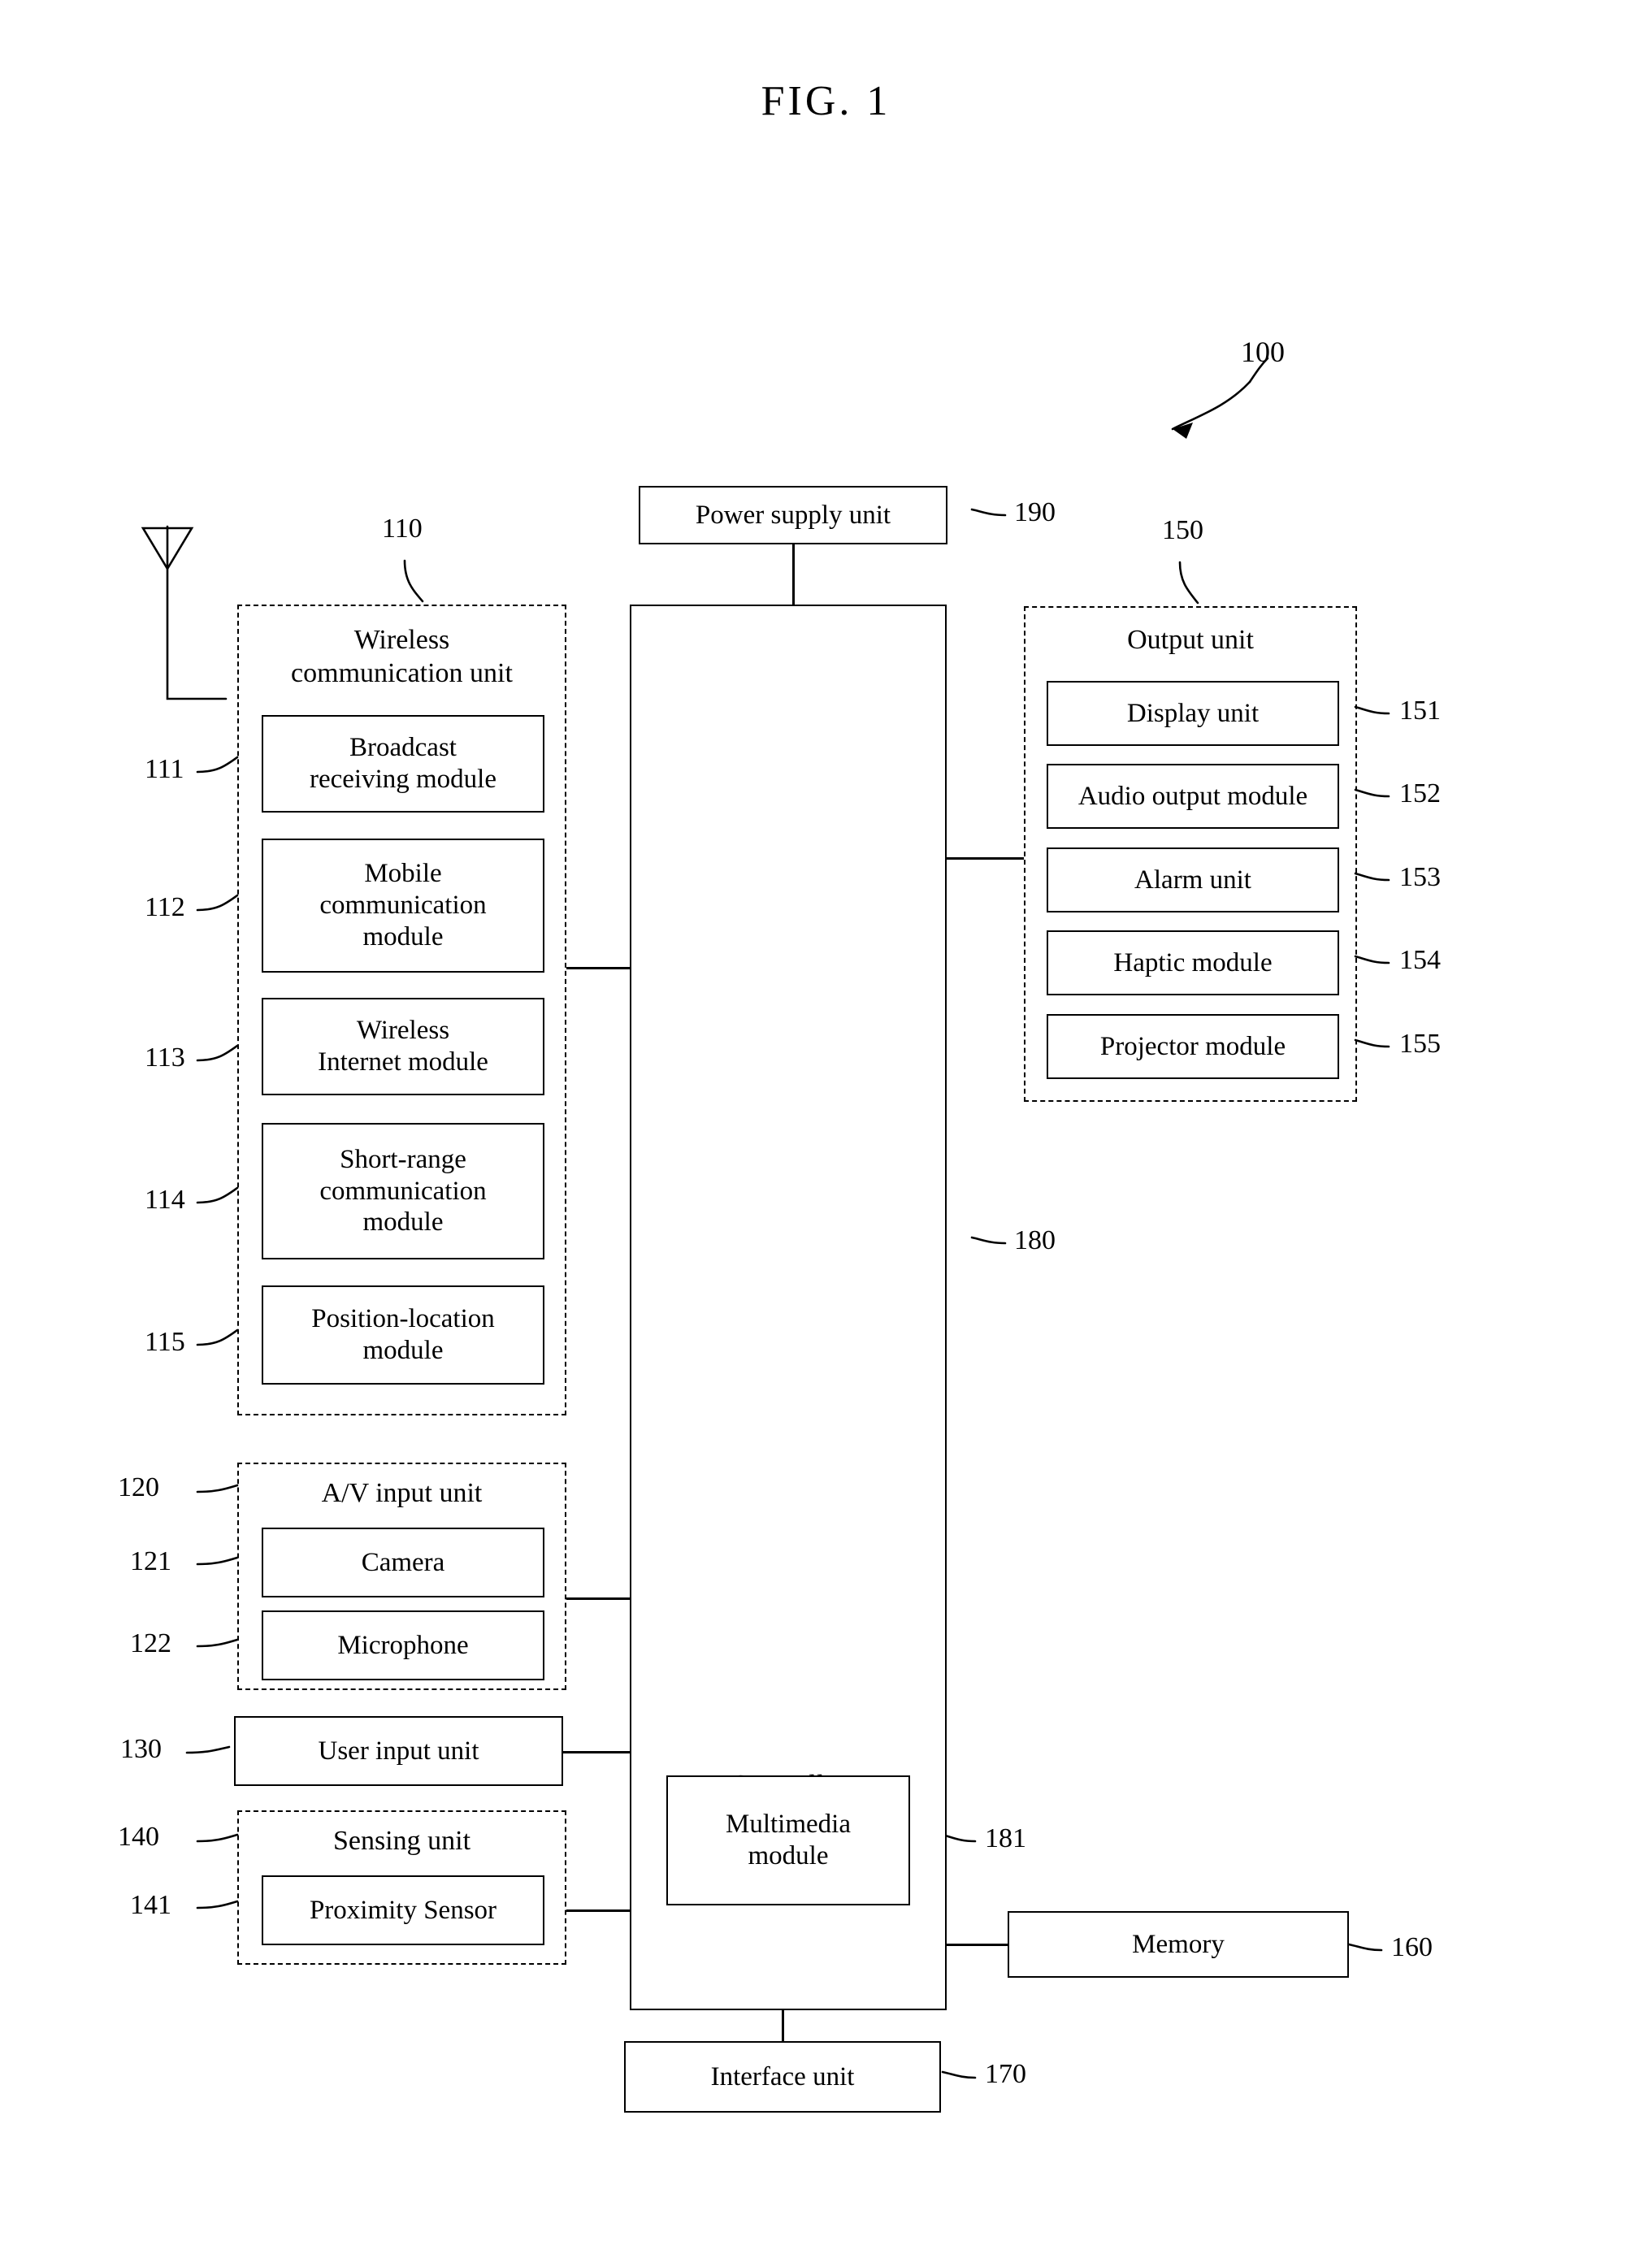 The height and width of the screenshot is (2241, 1652). I want to click on av-input-unit-title-text: A/V input unit, so click(402, 1493).